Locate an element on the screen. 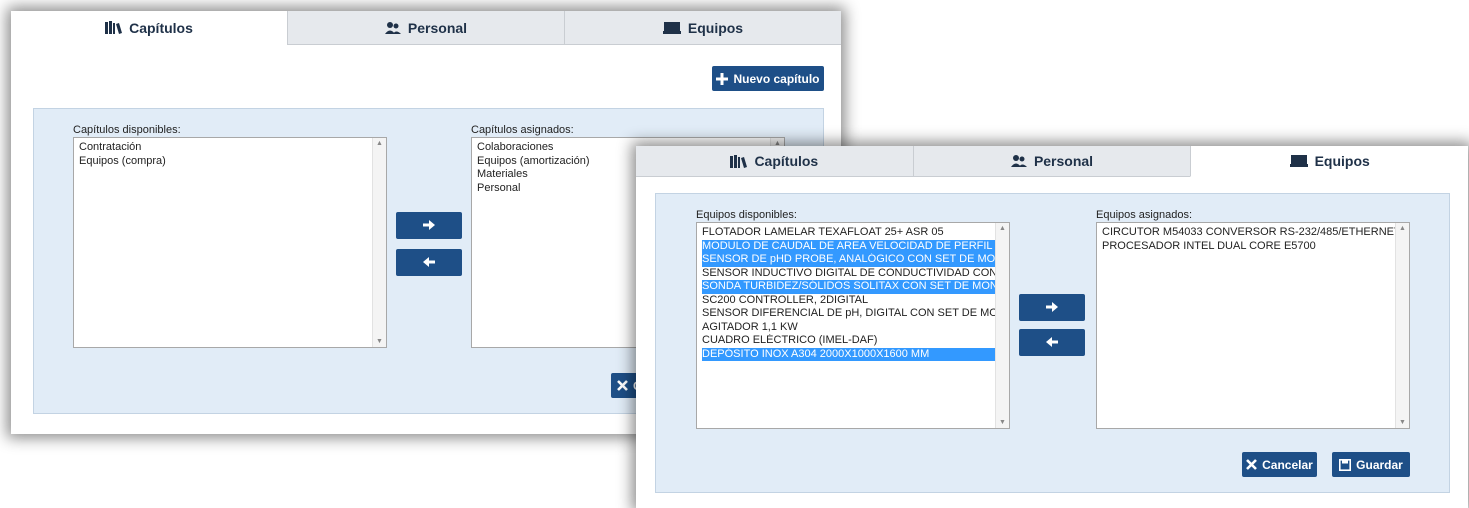  save-label: Guardar is located at coordinates (1379, 464).